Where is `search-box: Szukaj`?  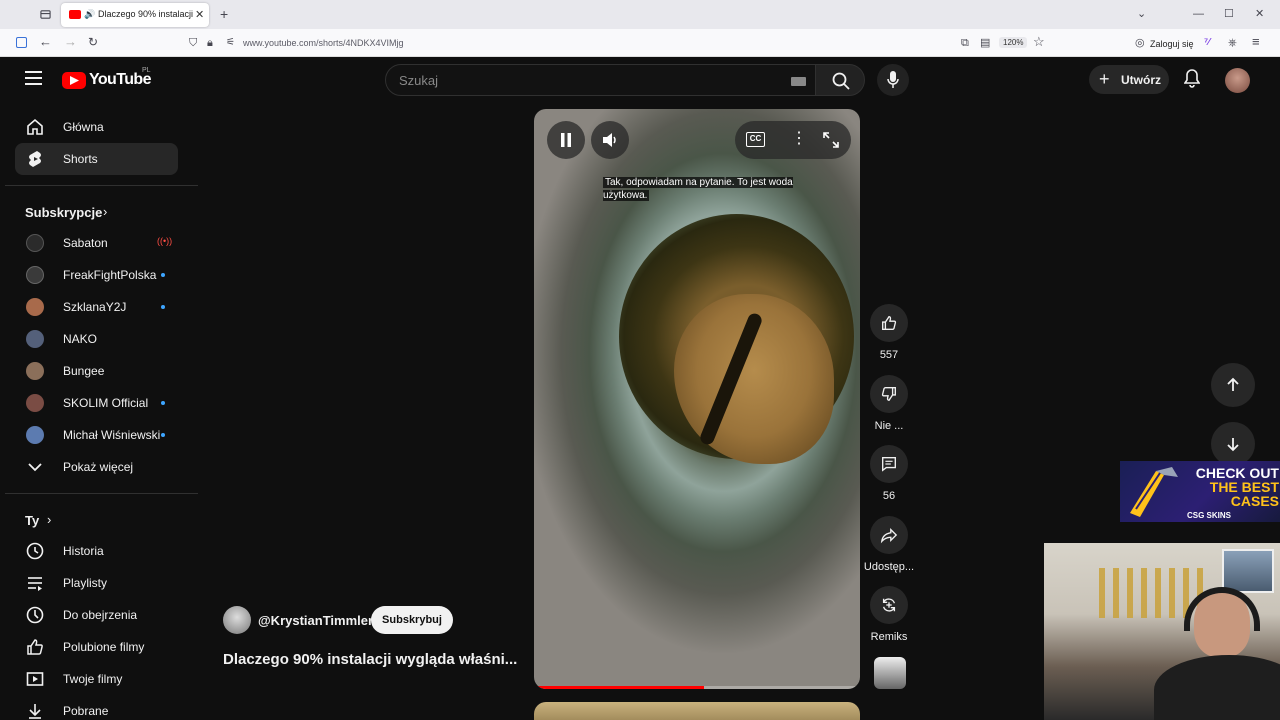
search-box: Szukaj is located at coordinates (600, 80).